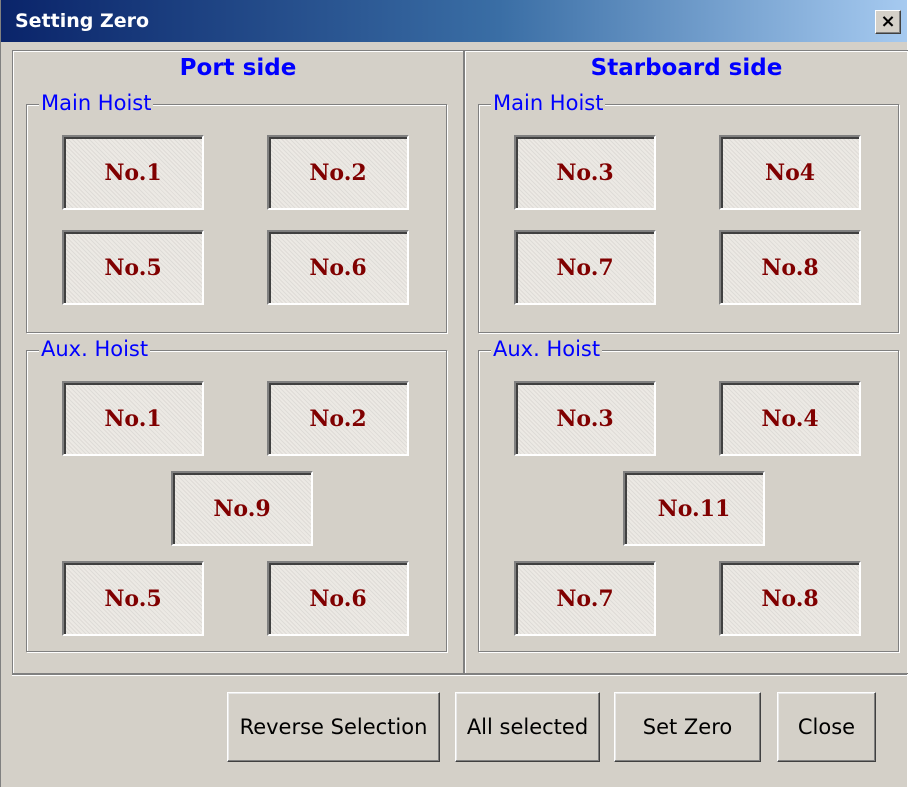 The width and height of the screenshot is (908, 788). What do you see at coordinates (95, 349) in the screenshot?
I see `port-aux-hoist-legend: Aux. Hoist` at bounding box center [95, 349].